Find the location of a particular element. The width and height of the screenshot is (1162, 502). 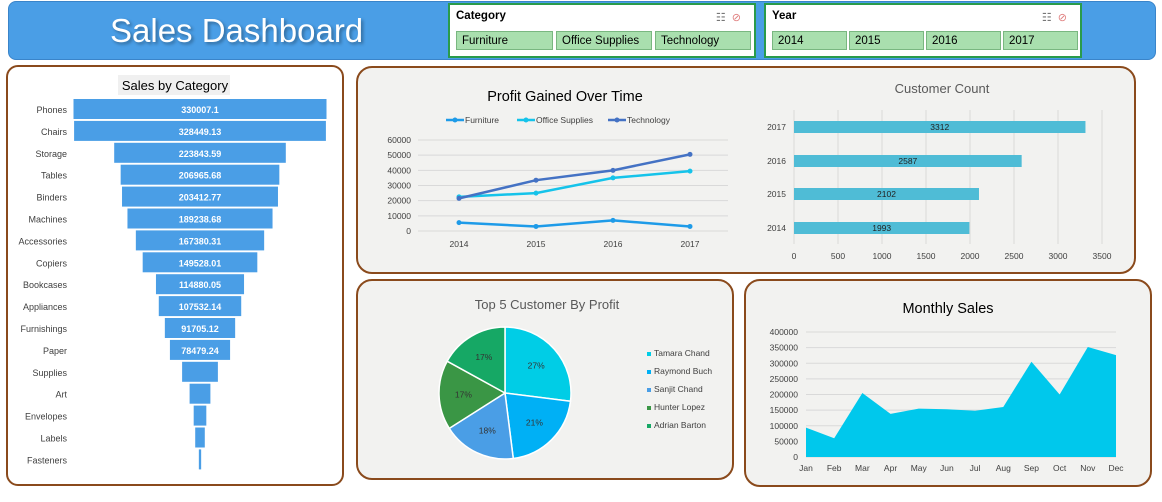

data-label: 3312 is located at coordinates (939, 127).